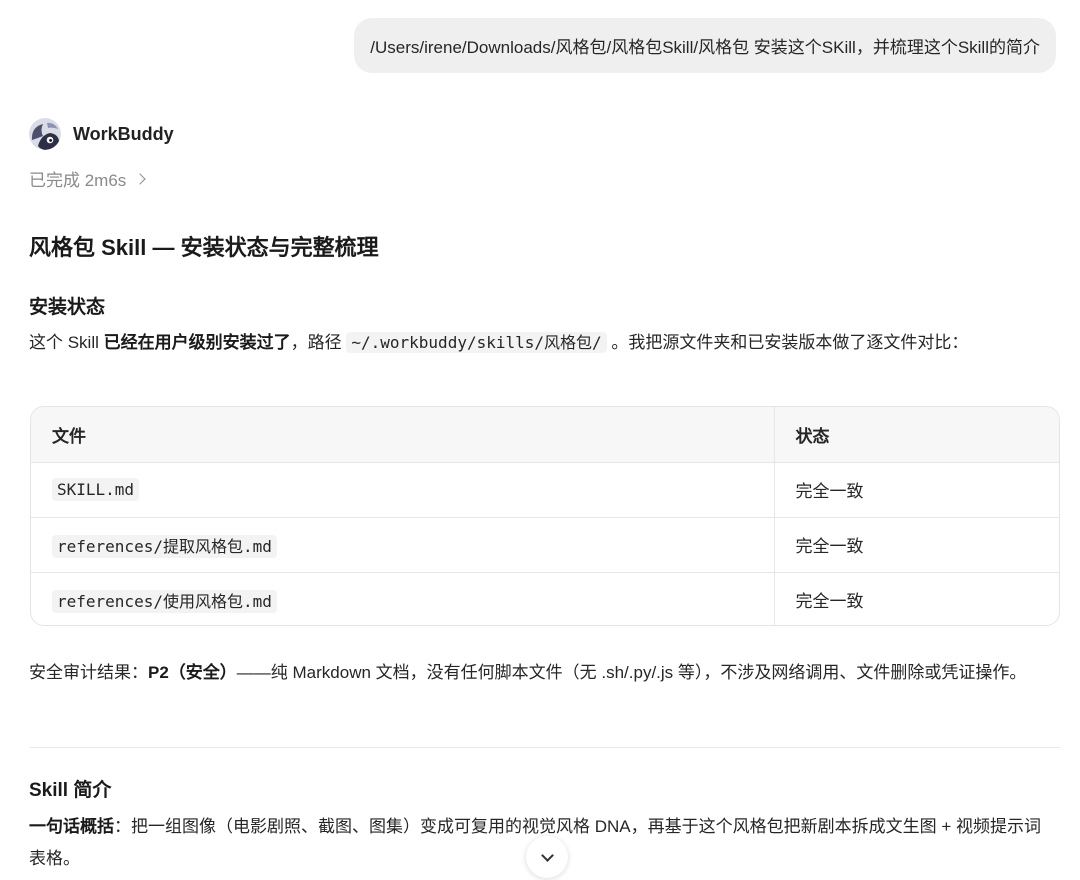  What do you see at coordinates (403, 598) in the screenshot?
I see `table-cell-file: references/使用风格包.md` at bounding box center [403, 598].